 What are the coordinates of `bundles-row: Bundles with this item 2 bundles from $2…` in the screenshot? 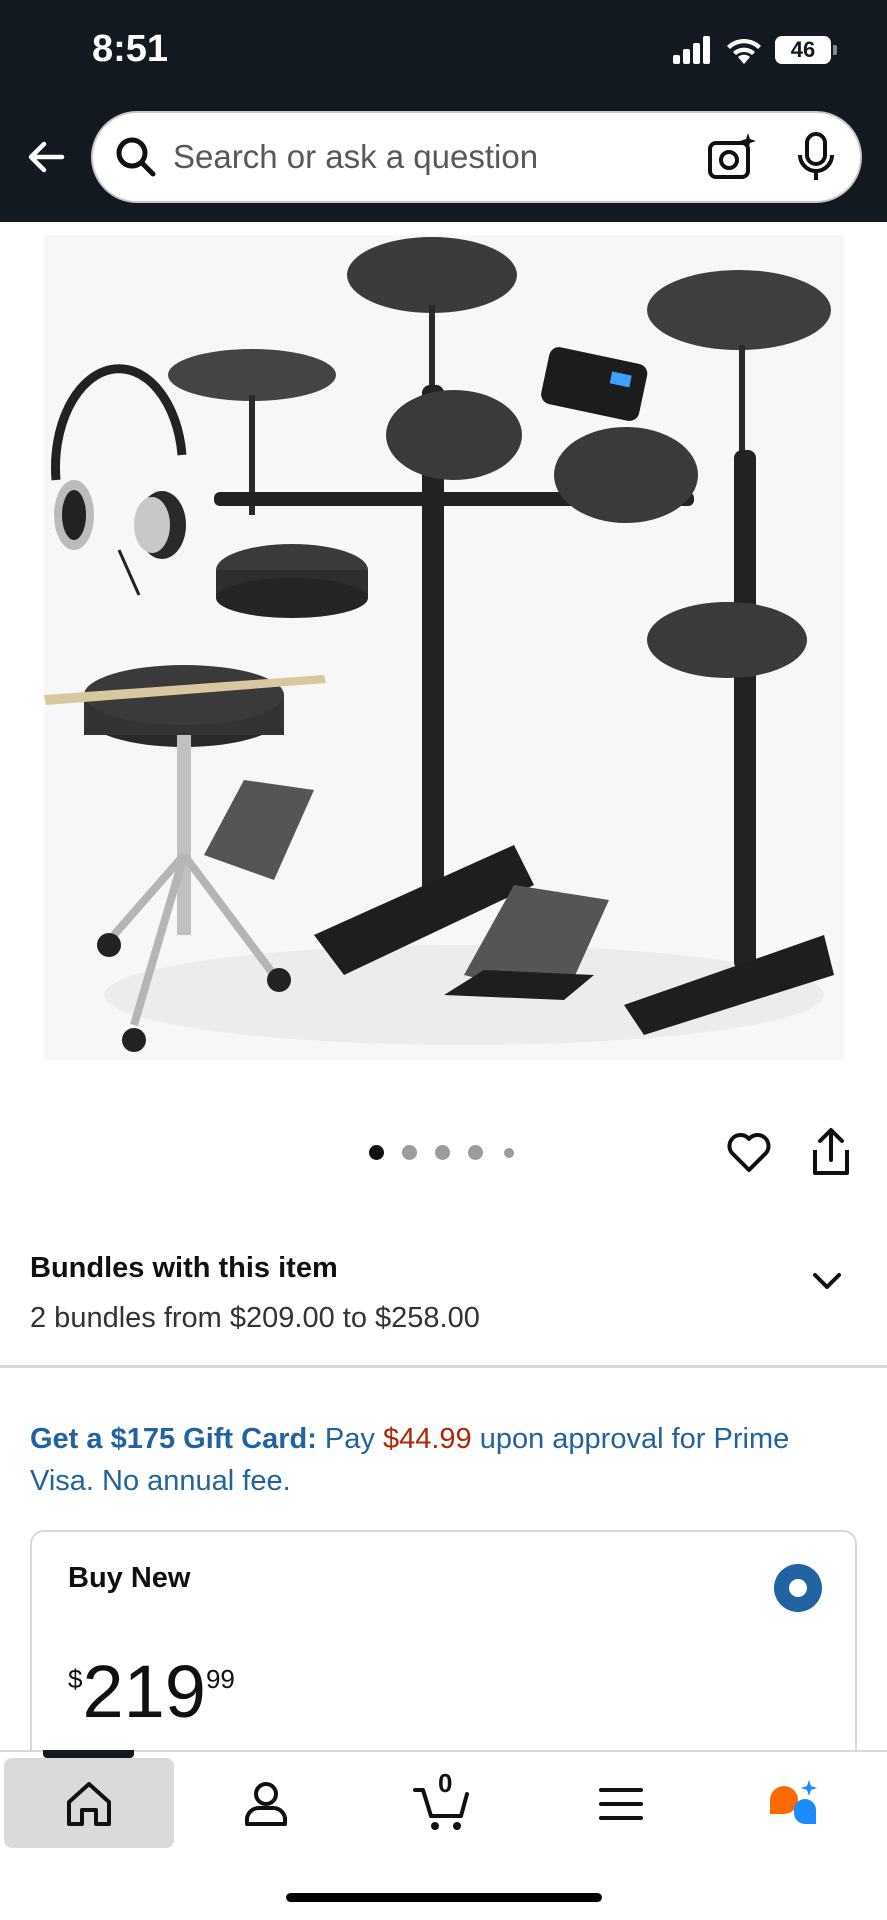 It's located at (443, 1303).